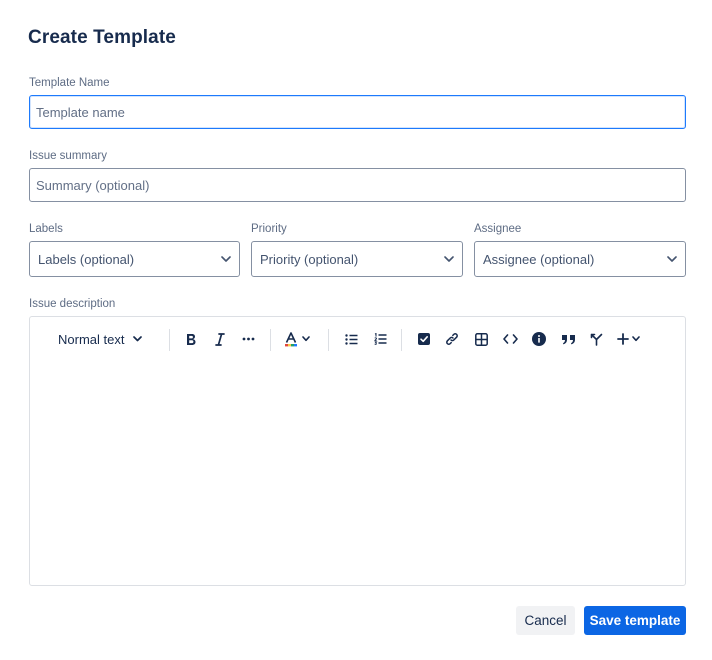 The image size is (712, 660). What do you see at coordinates (68, 156) in the screenshot?
I see `issue-summary-label: Issue summary` at bounding box center [68, 156].